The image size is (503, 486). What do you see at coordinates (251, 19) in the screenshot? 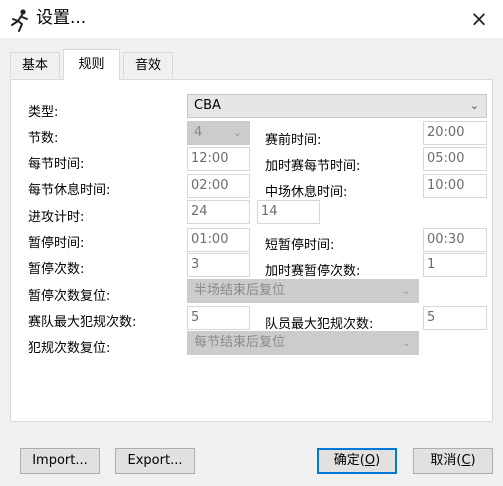
I see `title-bar: 设置... ×` at bounding box center [251, 19].